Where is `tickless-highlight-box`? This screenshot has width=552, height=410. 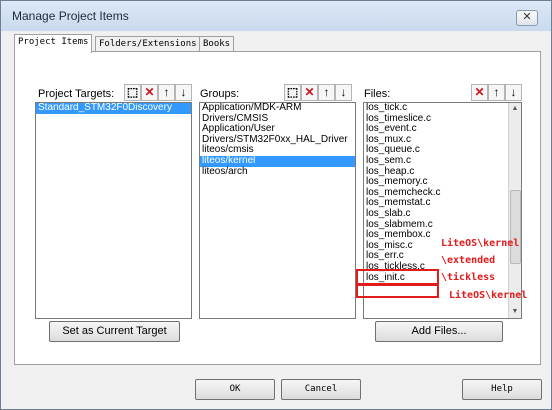 tickless-highlight-box is located at coordinates (397, 277).